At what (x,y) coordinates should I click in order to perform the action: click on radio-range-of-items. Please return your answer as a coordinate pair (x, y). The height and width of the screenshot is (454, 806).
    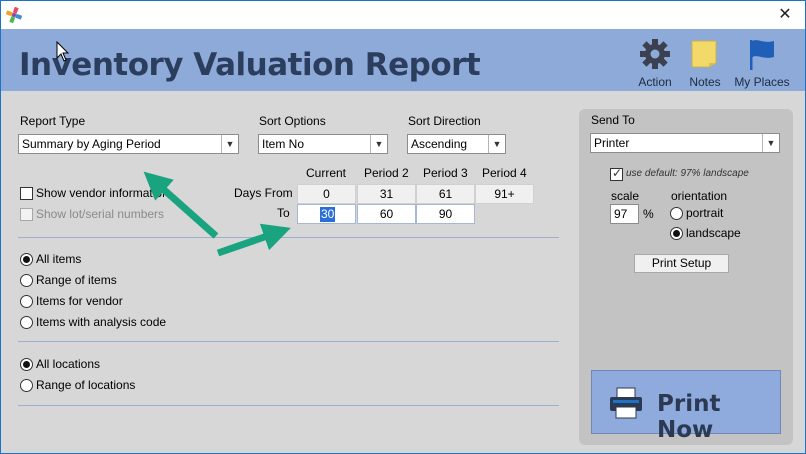
    Looking at the image, I should click on (26, 280).